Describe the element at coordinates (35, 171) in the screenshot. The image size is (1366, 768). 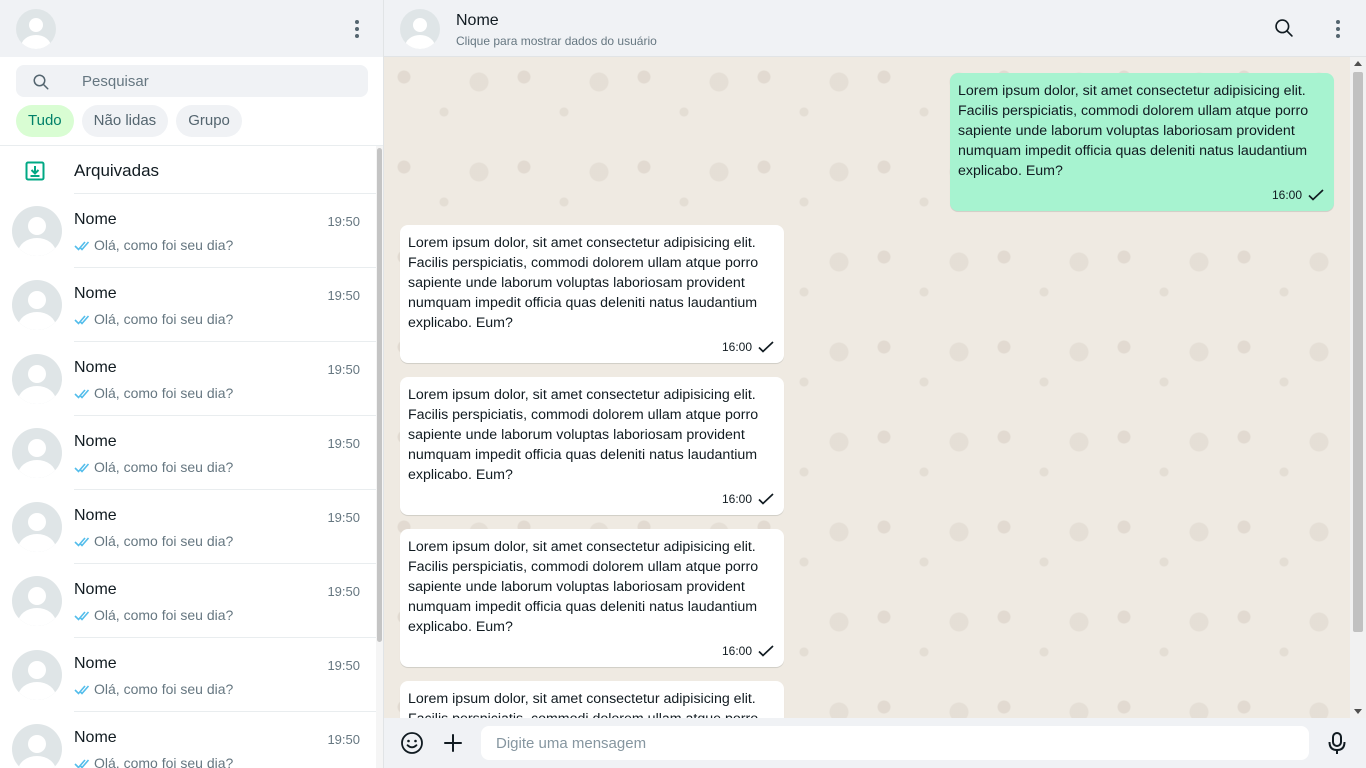
I see `archive-icon` at that location.